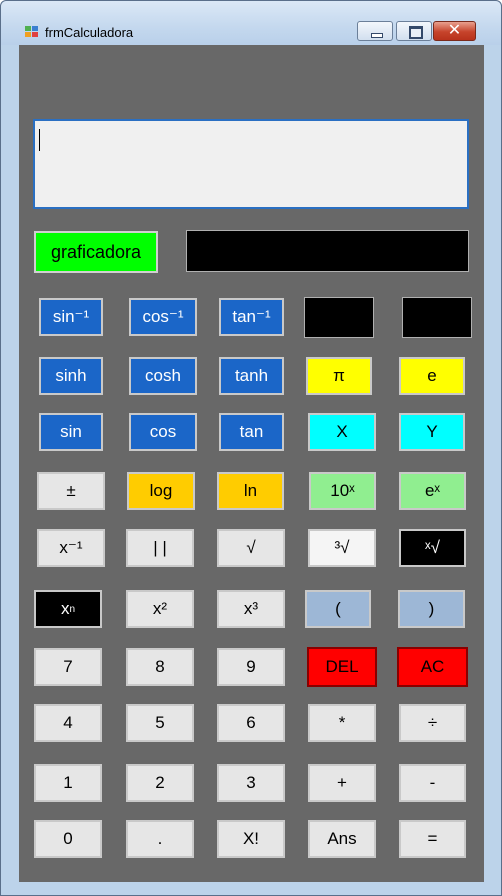 Image resolution: width=502 pixels, height=896 pixels. What do you see at coordinates (39, 140) in the screenshot?
I see `text-caret` at bounding box center [39, 140].